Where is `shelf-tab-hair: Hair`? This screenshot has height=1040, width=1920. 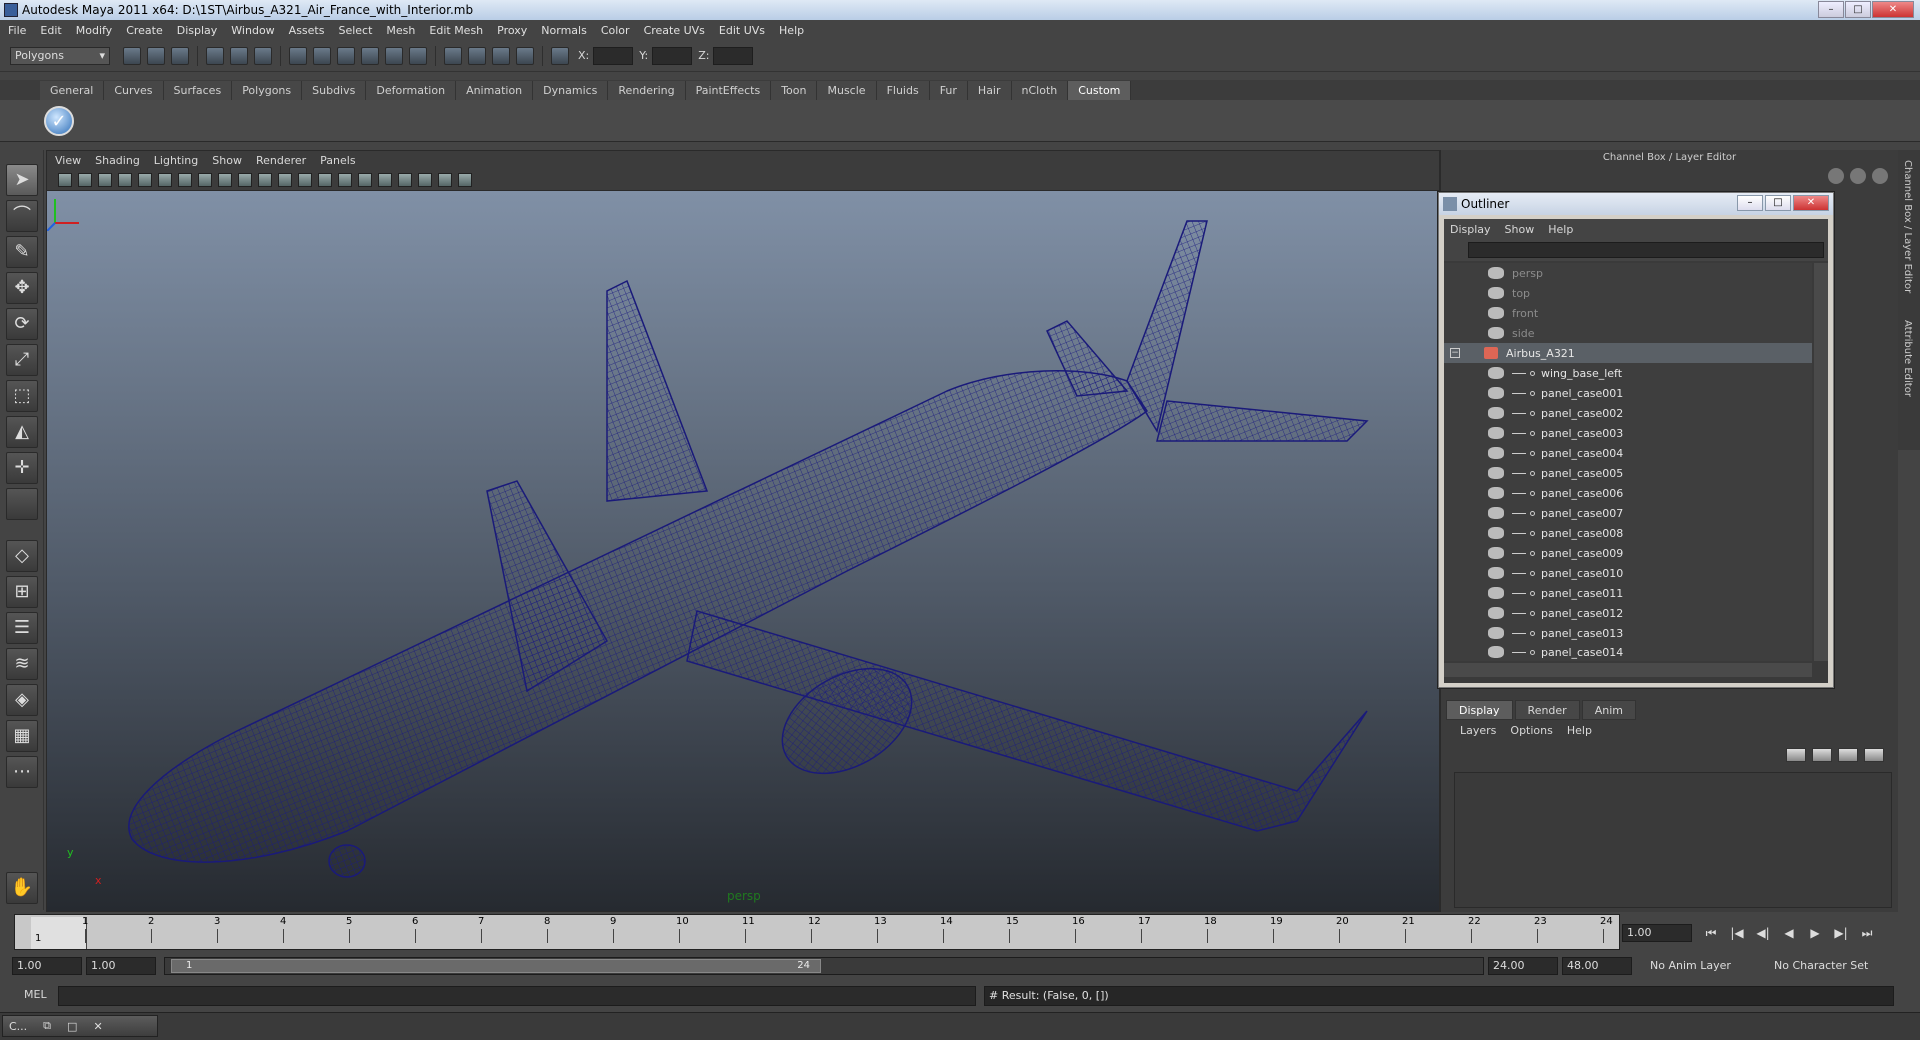
shelf-tab-hair: Hair is located at coordinates (989, 90).